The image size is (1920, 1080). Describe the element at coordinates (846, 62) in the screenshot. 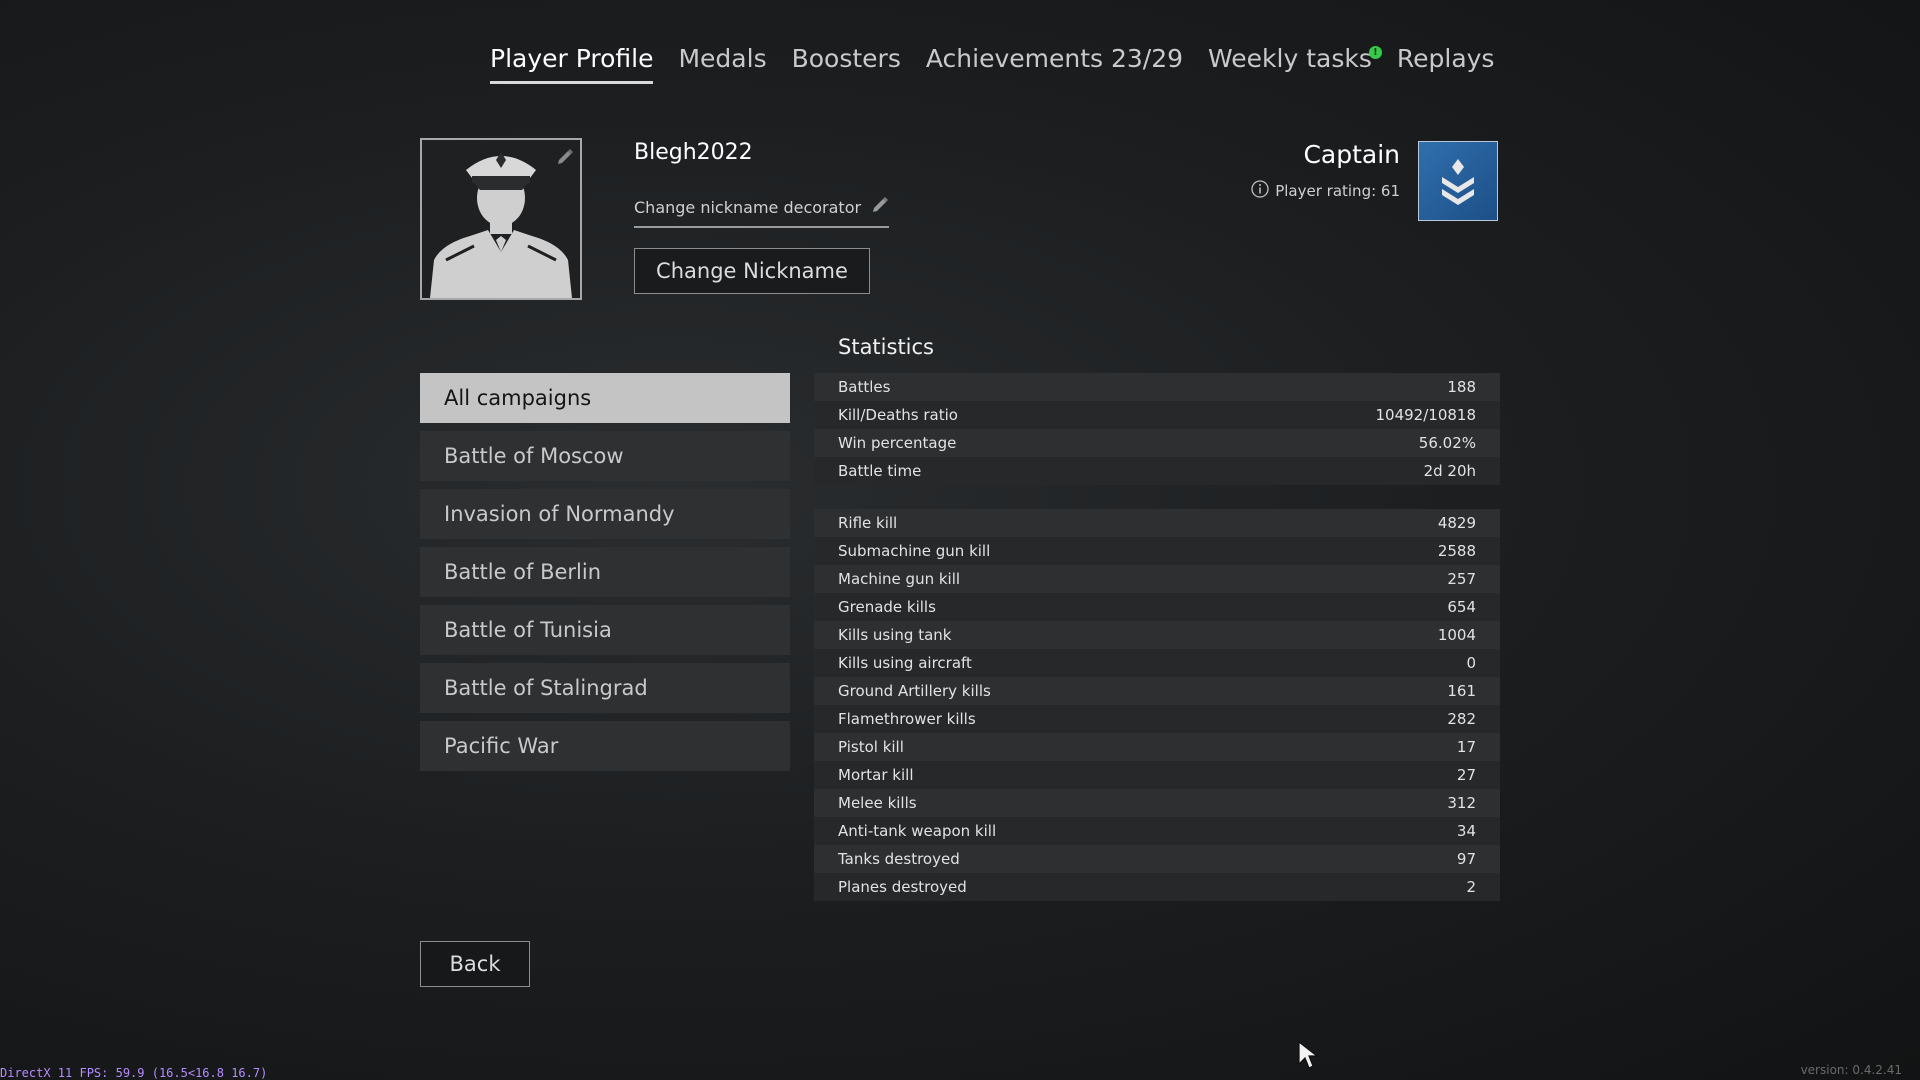

I see `tab-boosters: Boosters` at that location.